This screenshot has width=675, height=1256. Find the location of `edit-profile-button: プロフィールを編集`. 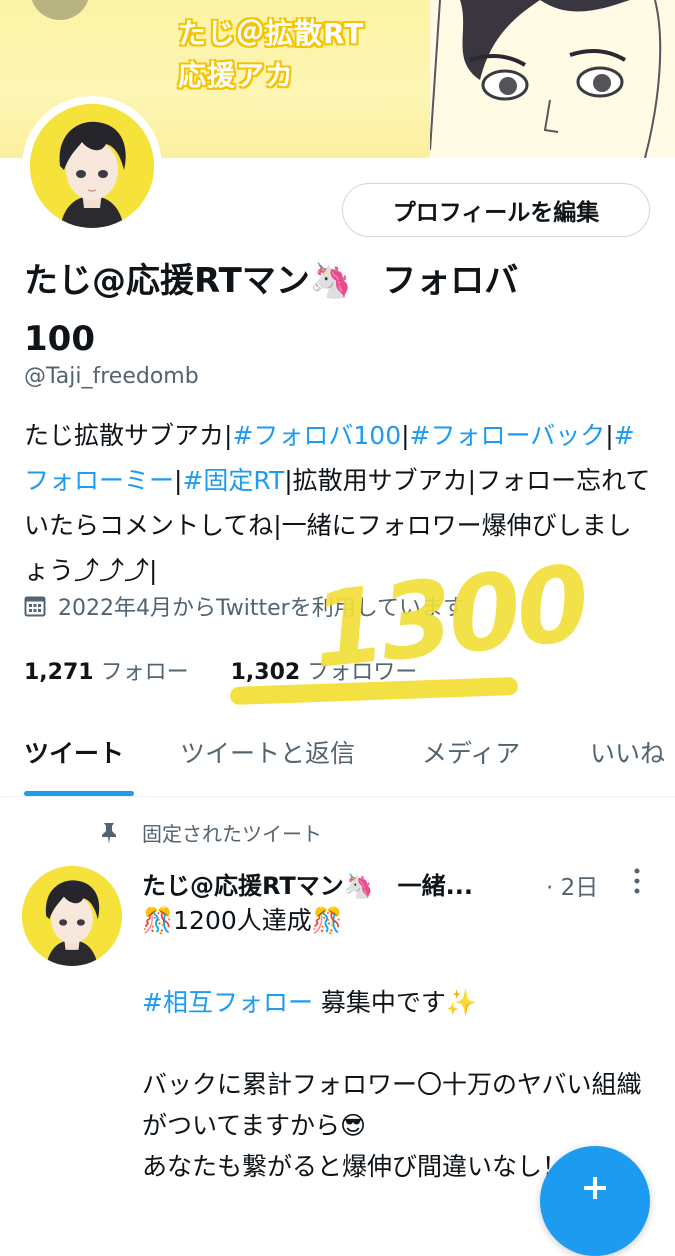

edit-profile-button: プロフィールを編集 is located at coordinates (496, 210).